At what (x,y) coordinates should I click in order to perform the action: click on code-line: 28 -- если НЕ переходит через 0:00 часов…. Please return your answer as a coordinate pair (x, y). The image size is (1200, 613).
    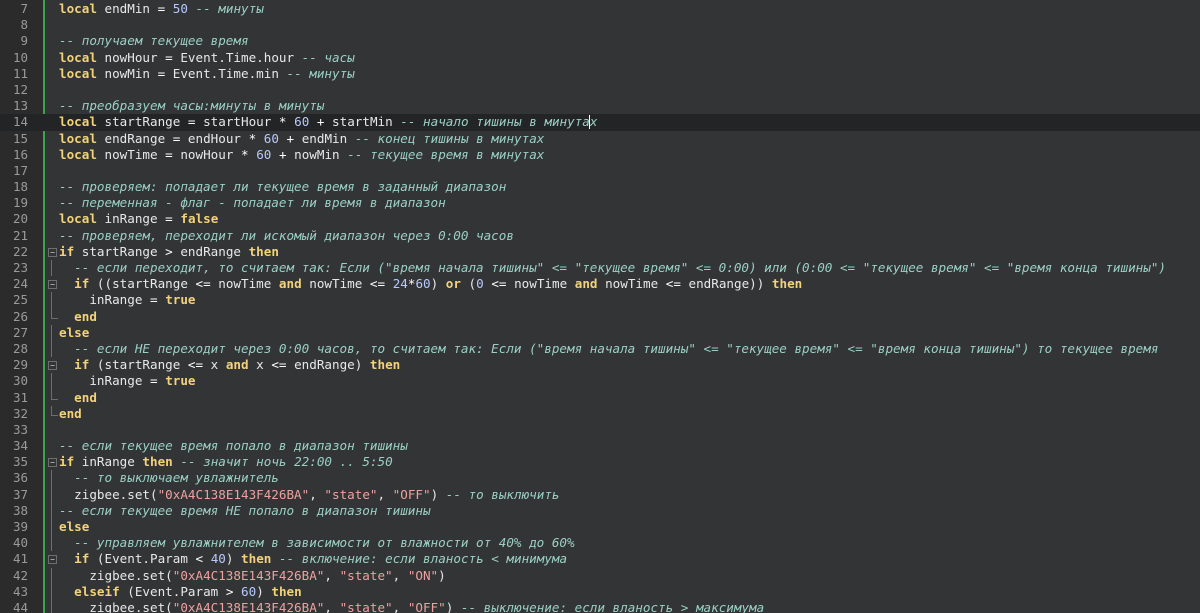
    Looking at the image, I should click on (600, 349).